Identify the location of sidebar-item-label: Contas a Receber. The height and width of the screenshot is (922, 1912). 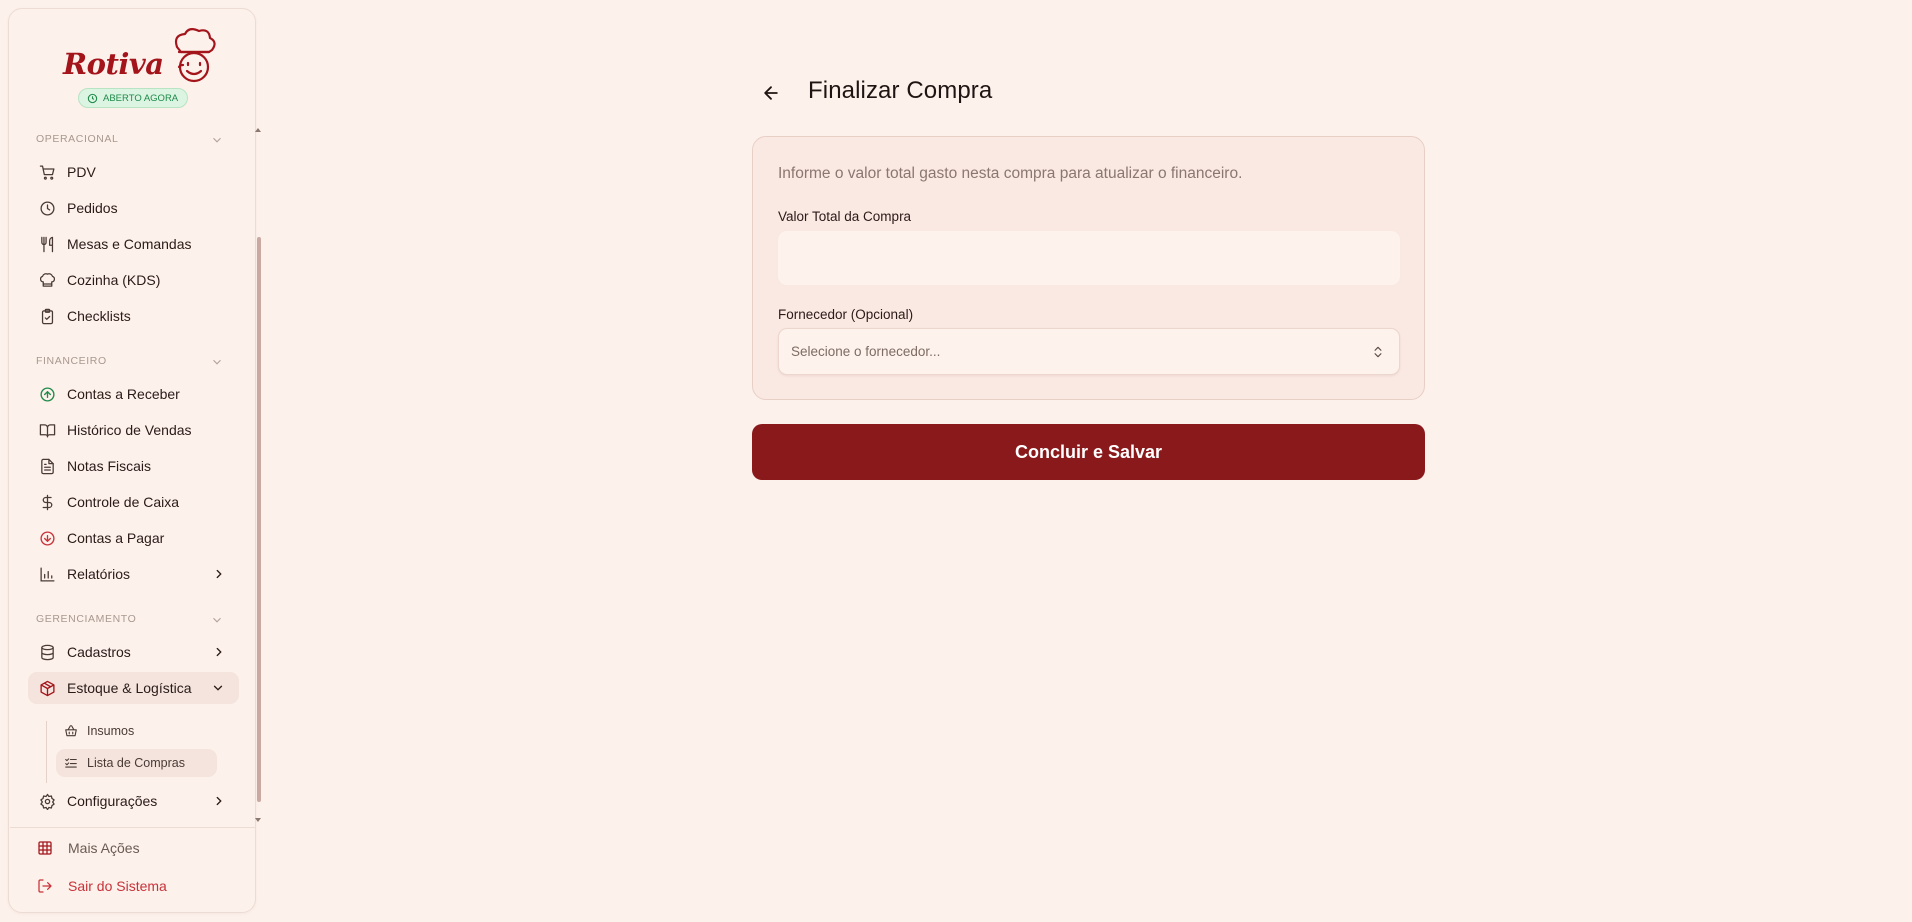
(123, 394).